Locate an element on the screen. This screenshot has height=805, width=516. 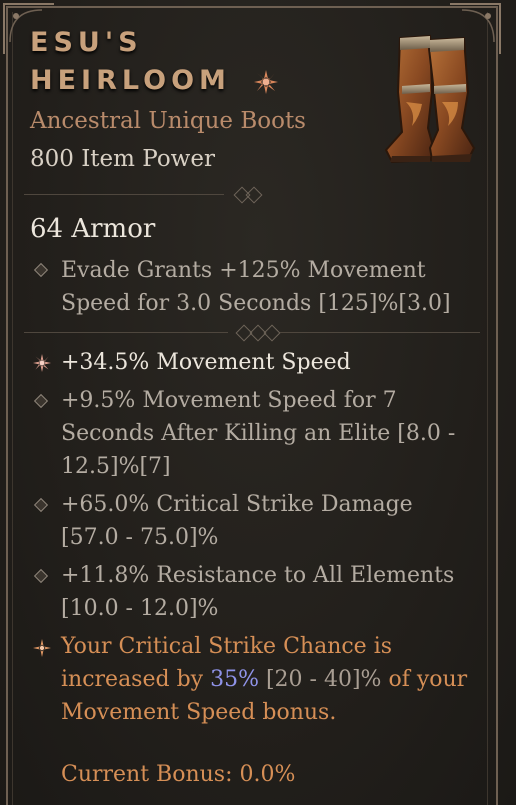
unique-star-icon is located at coordinates (266, 81).